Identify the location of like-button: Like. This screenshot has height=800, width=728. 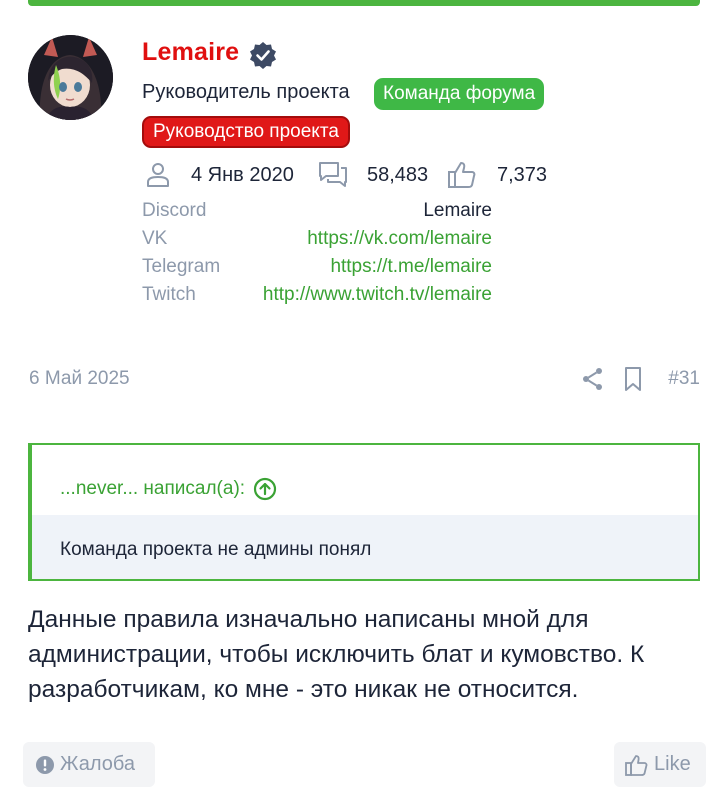
(660, 764).